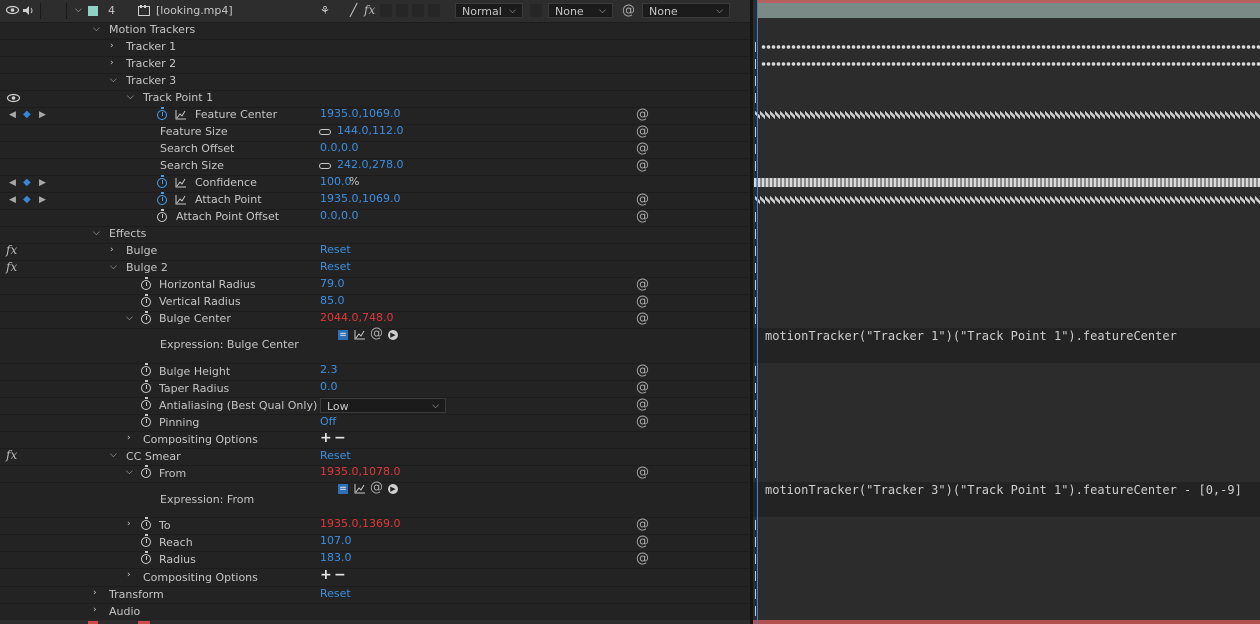  I want to click on property-row-pinning: Pinning Off @, so click(375, 423).